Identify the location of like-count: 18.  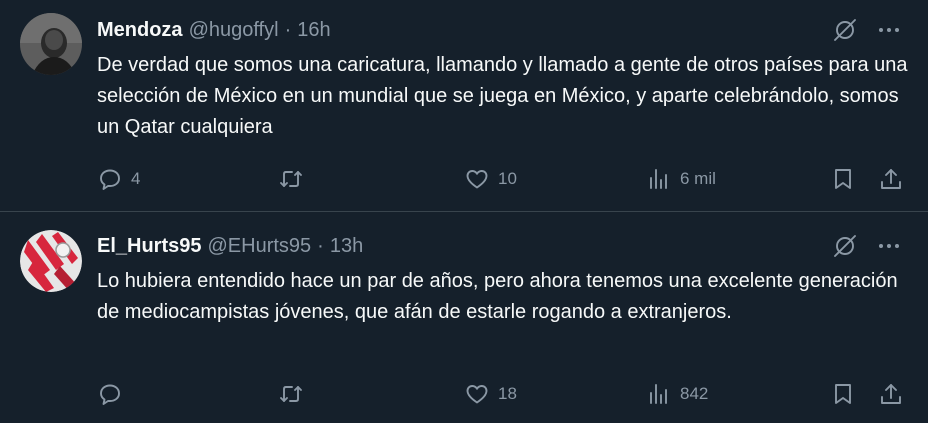
(507, 393).